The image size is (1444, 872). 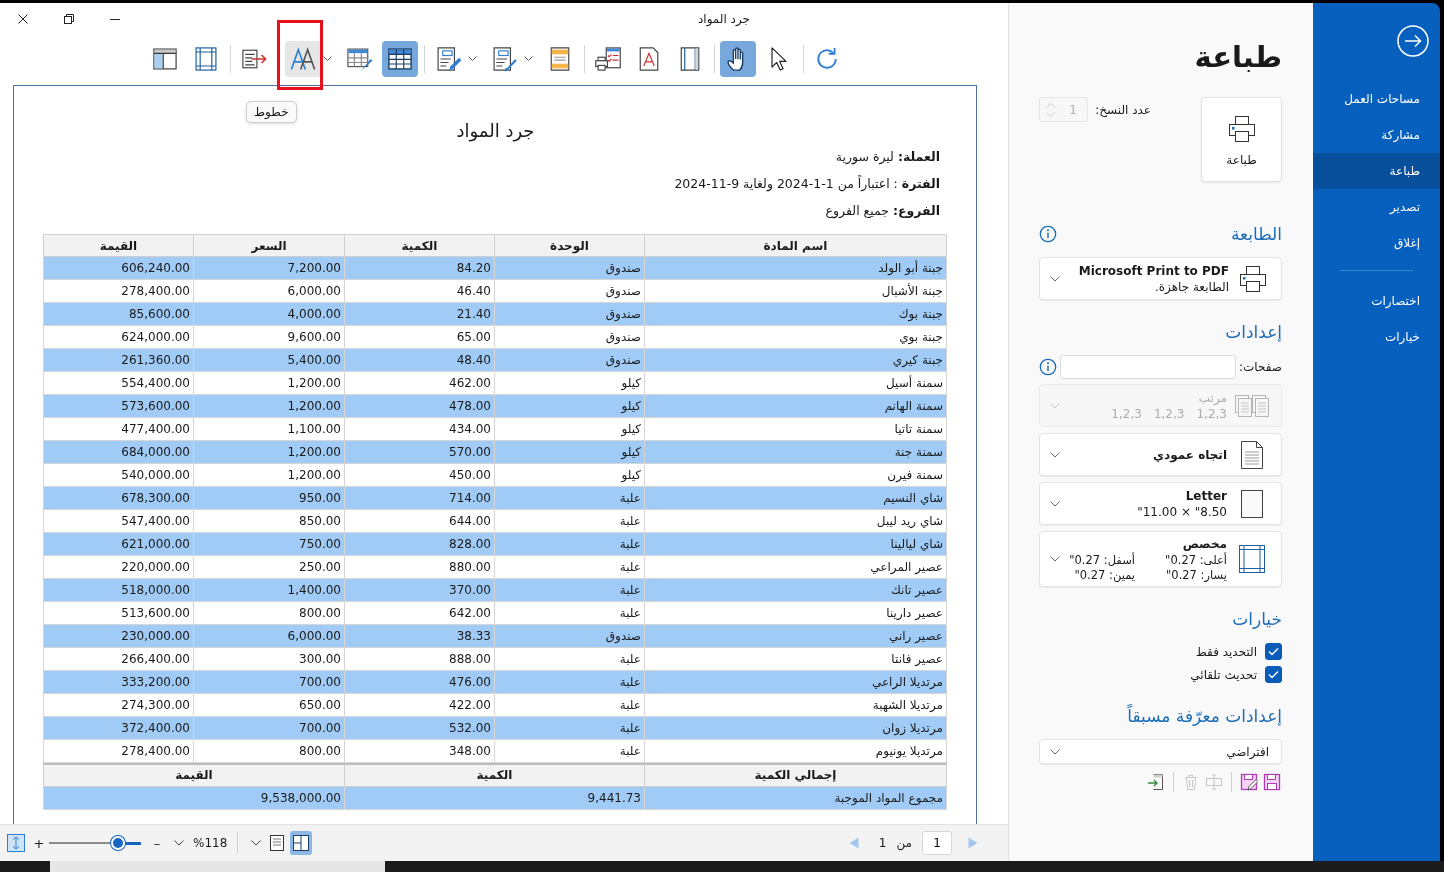 What do you see at coordinates (206, 58) in the screenshot?
I see `page-frame-icon` at bounding box center [206, 58].